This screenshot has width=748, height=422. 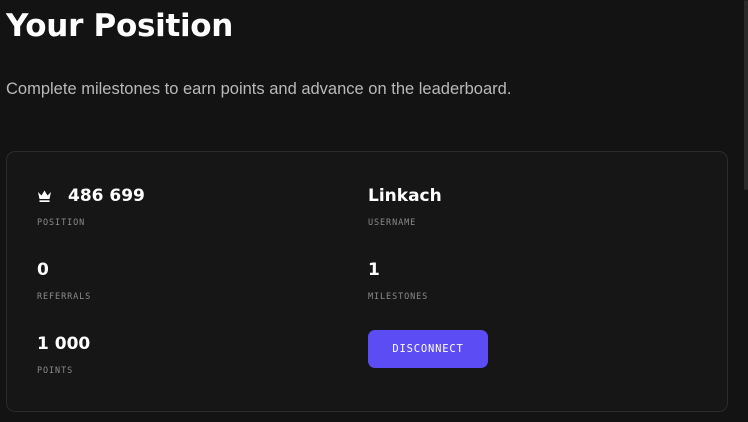 What do you see at coordinates (428, 349) in the screenshot?
I see `disconnect-button: DISCONNECT` at bounding box center [428, 349].